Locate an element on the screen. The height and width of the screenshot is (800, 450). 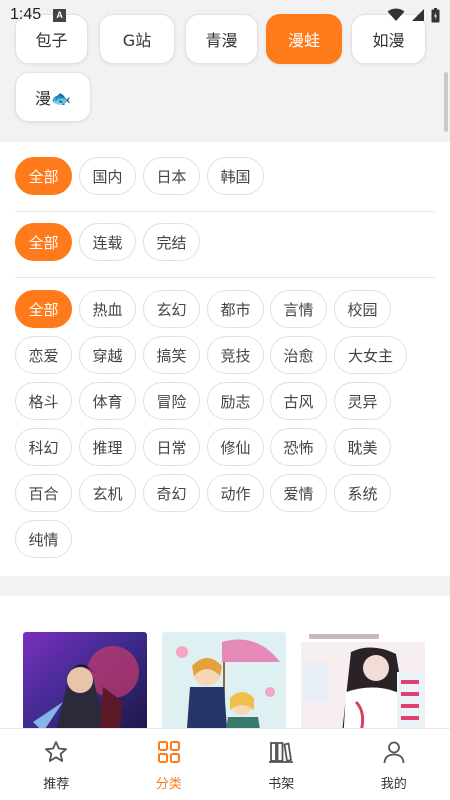
status-chip-all: 全部 is located at coordinates (43, 242).